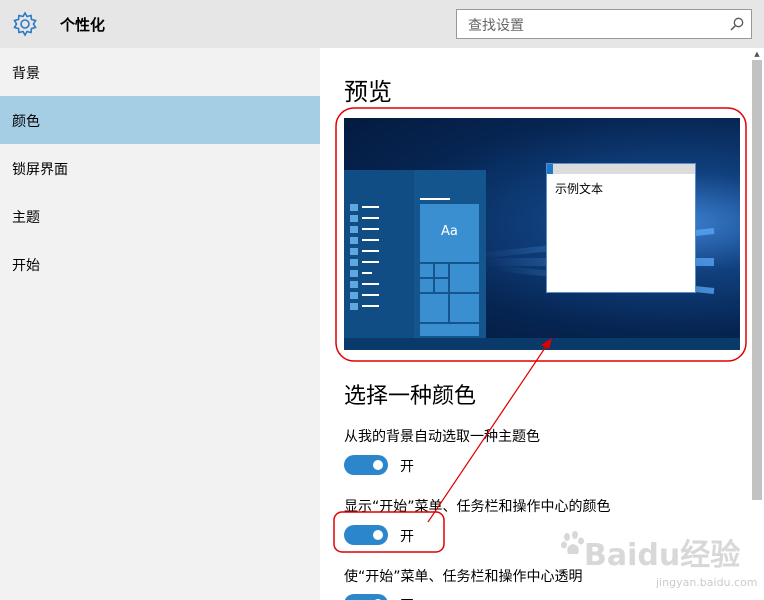  I want to click on tile-group-header, so click(435, 199).